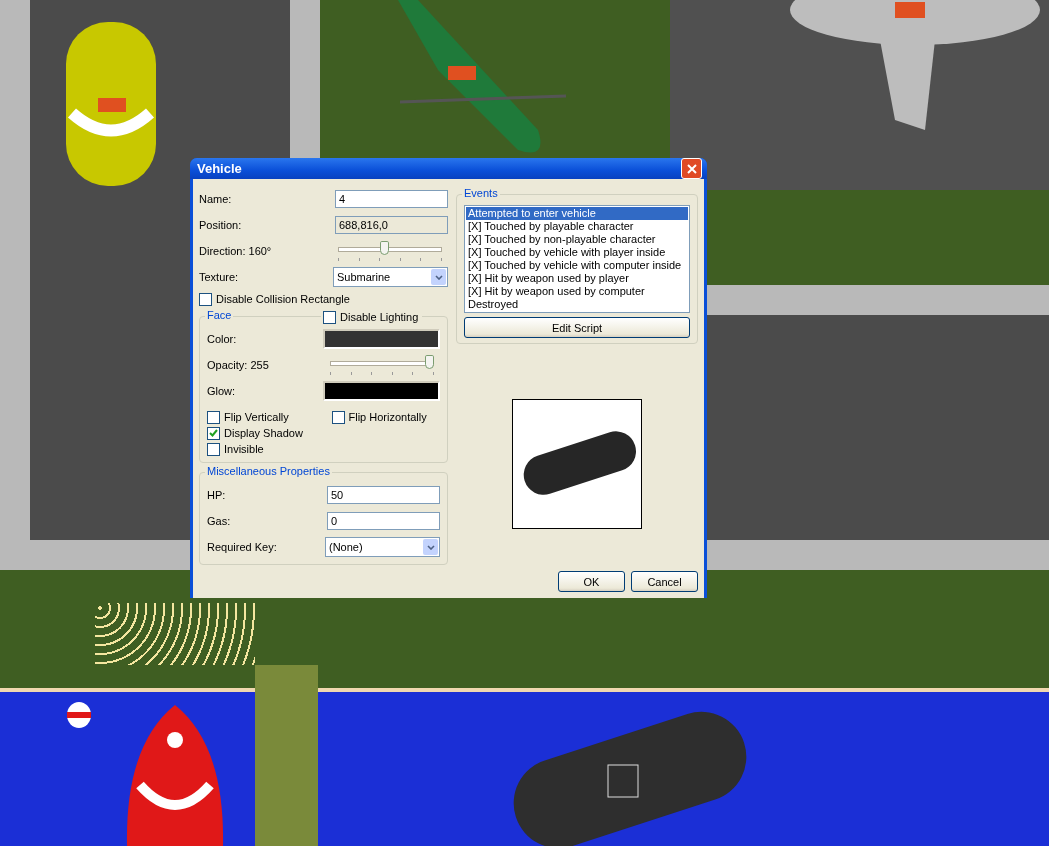  What do you see at coordinates (577, 278) in the screenshot?
I see `list-item: [X] Hit by weapon used by player` at bounding box center [577, 278].